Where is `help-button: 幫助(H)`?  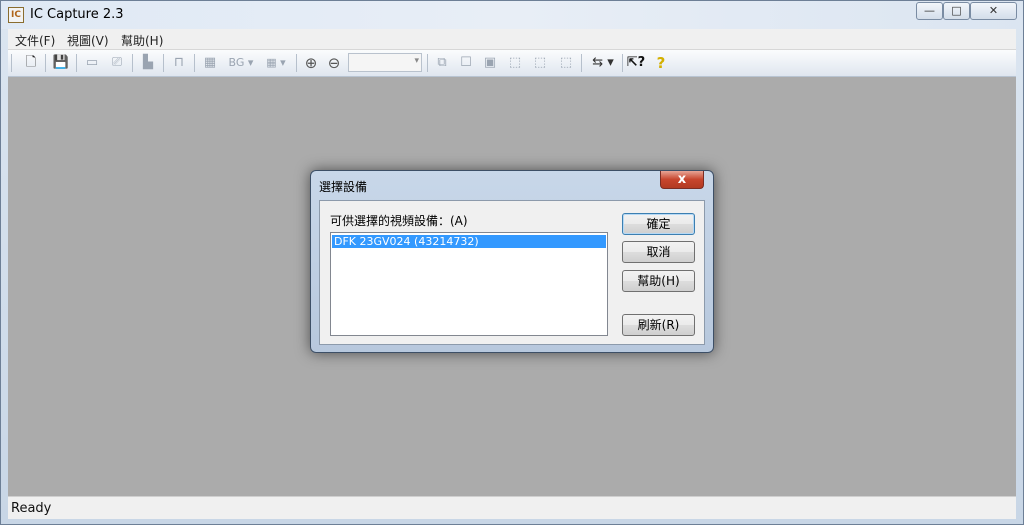
help-button: 幫助(H) is located at coordinates (658, 281).